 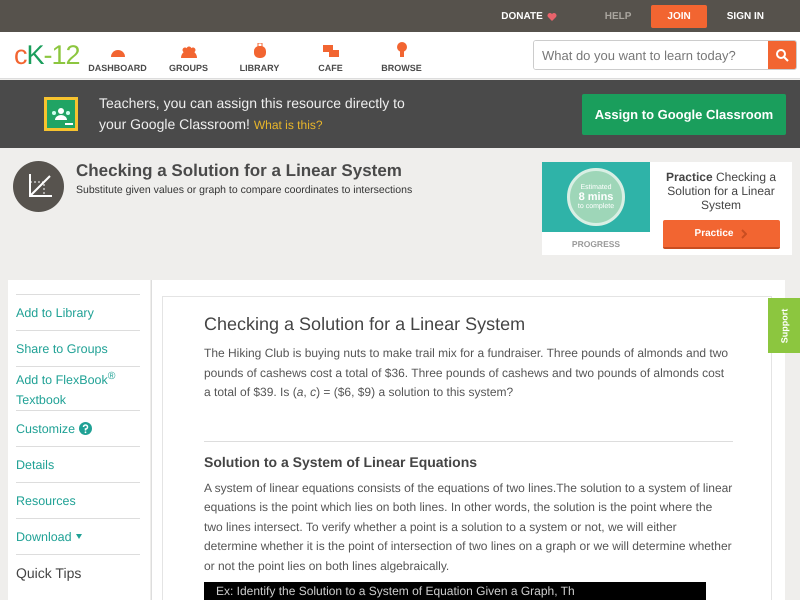 What do you see at coordinates (467, 373) in the screenshot?
I see `intro-paragraph: The Hiking Club is buying nuts to make trail mix for a fundraiser. Three pounds of almonds and two pounds of cashews cost a total of $36. Three pounds of cashews and two pounds of almonds cost a total of $39. Is (a, c) = ($6, $9) a solution to this system?` at bounding box center [467, 373].